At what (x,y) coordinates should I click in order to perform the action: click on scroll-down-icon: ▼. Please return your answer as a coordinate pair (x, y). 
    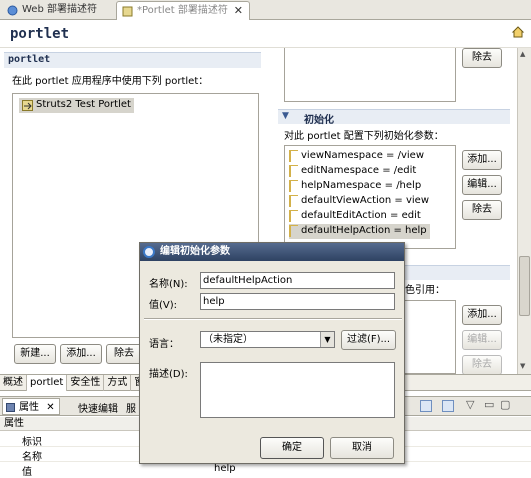
    Looking at the image, I should click on (522, 366).